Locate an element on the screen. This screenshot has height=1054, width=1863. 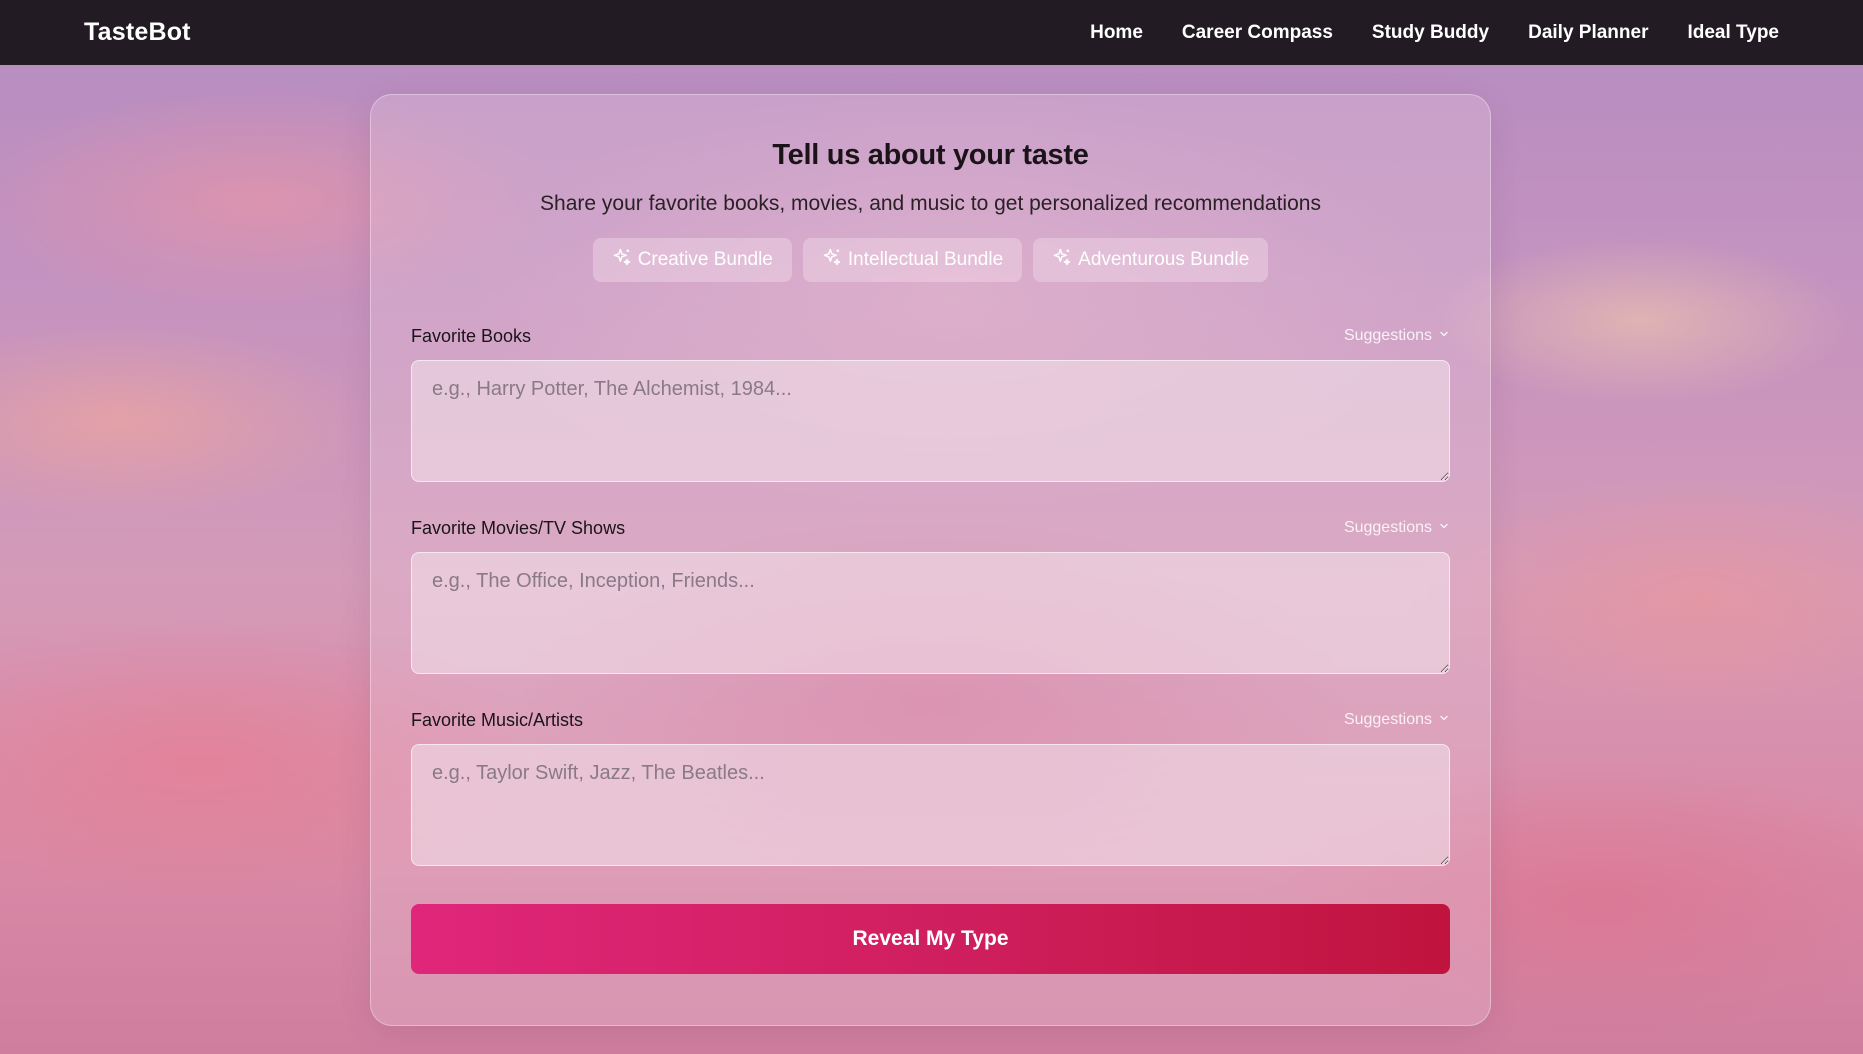
nav-link-home: Home is located at coordinates (1116, 33).